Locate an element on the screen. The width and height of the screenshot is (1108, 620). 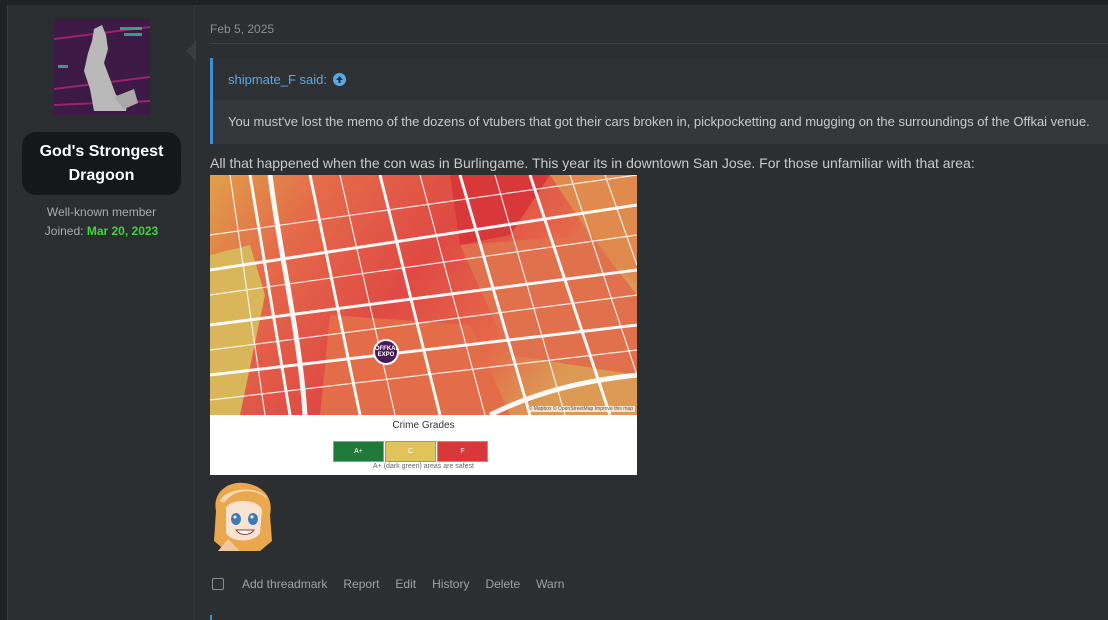
post-arrow-notch is located at coordinates (191, 51).